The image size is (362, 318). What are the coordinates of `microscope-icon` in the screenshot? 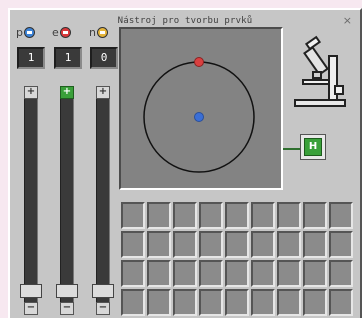 It's located at (320, 71).